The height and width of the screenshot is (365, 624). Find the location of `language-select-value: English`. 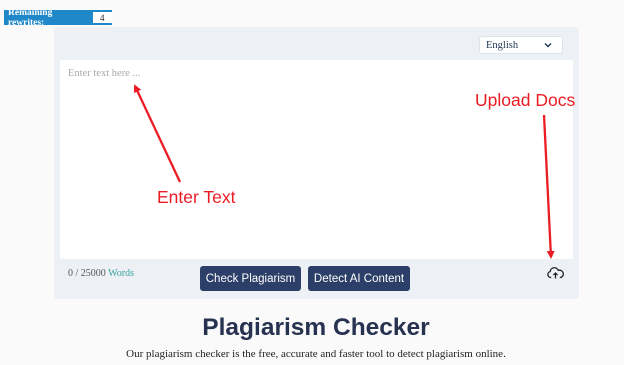

language-select-value: English is located at coordinates (502, 45).